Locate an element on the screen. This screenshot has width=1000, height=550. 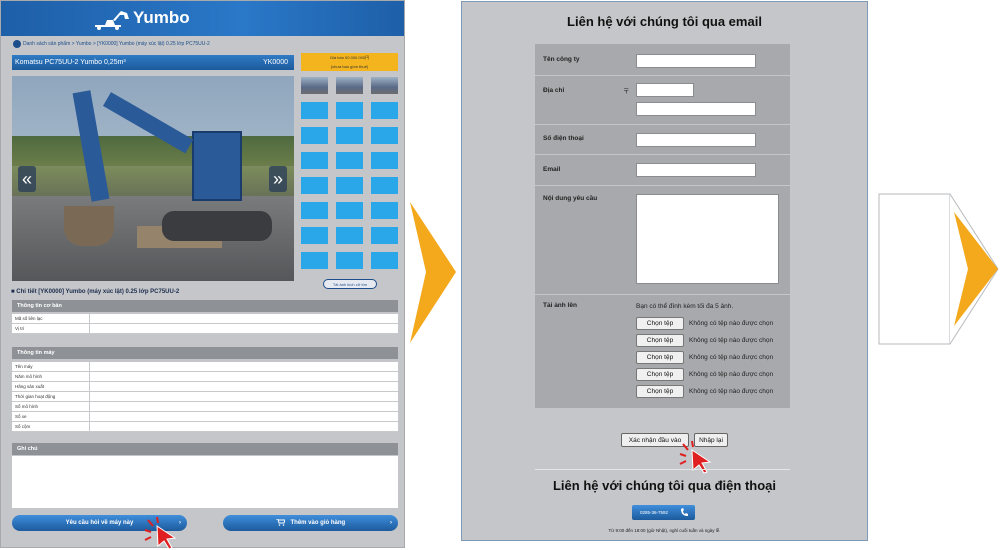
email-input is located at coordinates (696, 170).